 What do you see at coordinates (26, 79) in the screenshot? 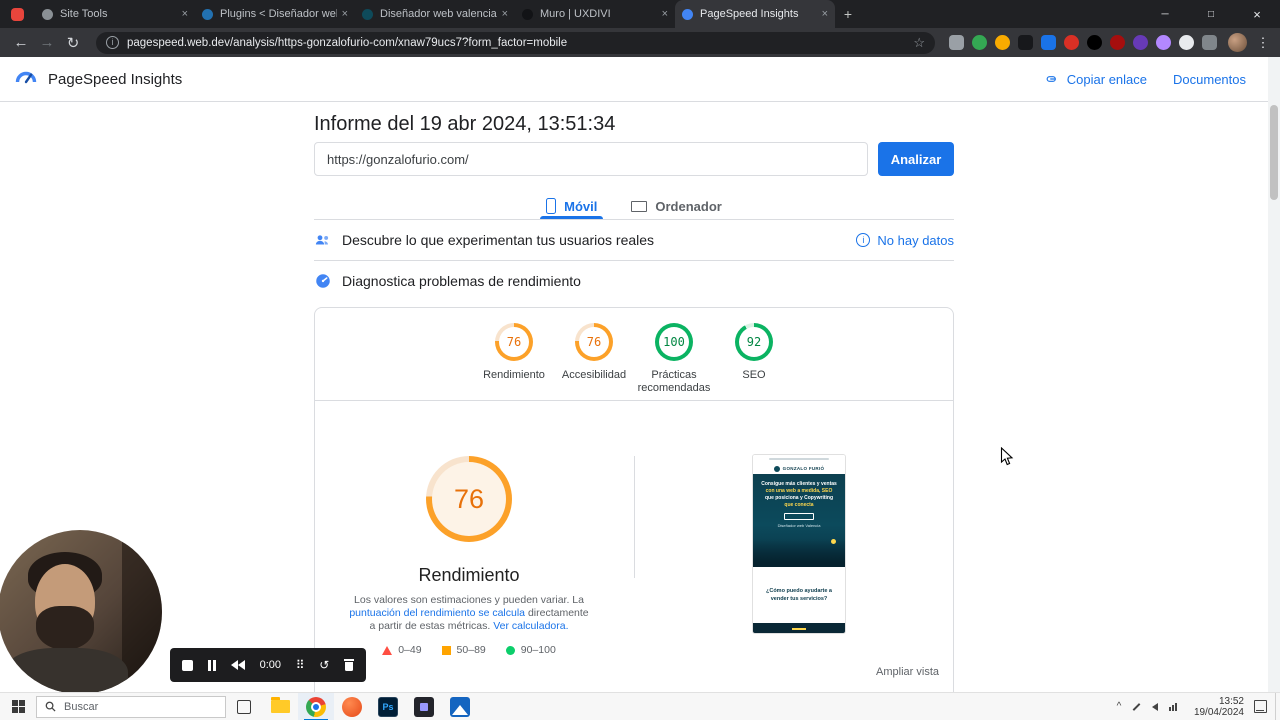
I see `pagespeed-logo-icon` at bounding box center [26, 79].